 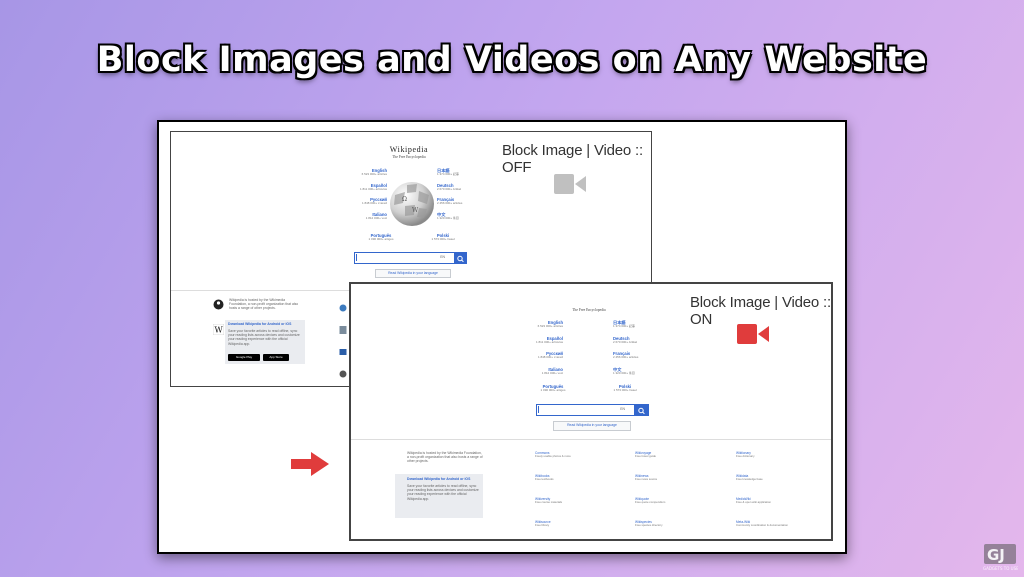 I want to click on project-desc: Free species directory, so click(x=649, y=525).